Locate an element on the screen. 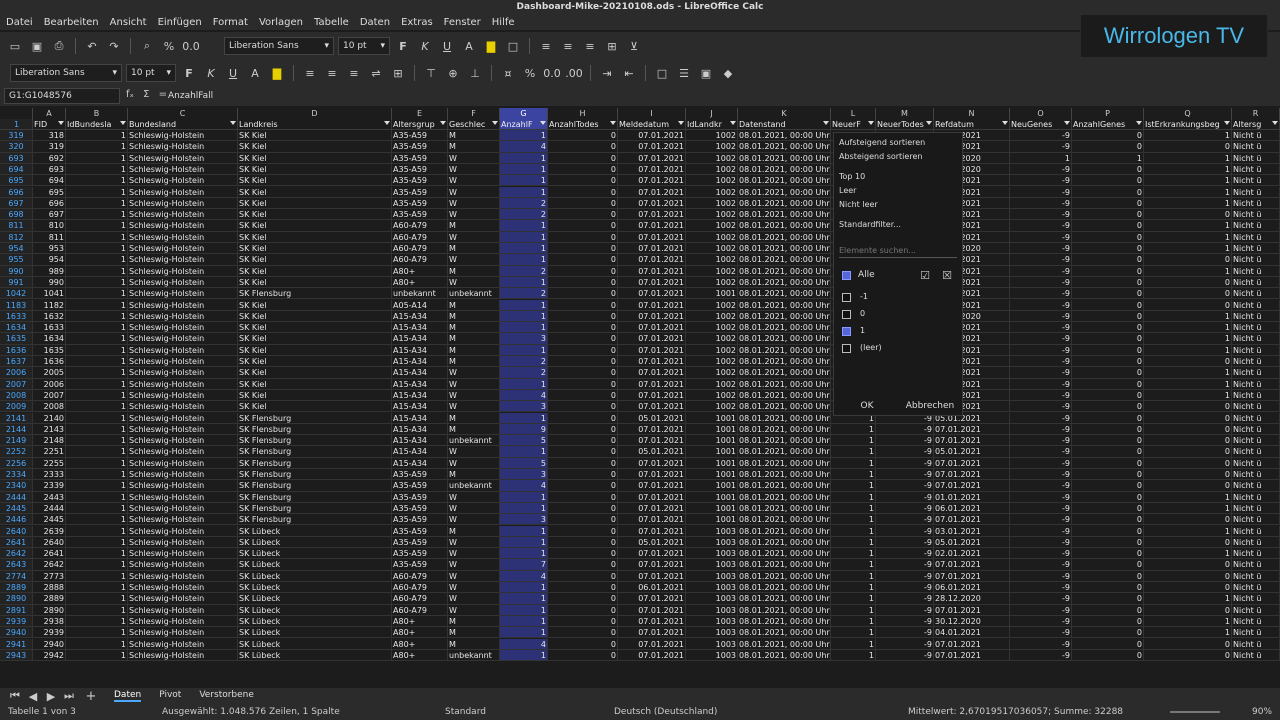  cell: 2140 is located at coordinates (49, 418).